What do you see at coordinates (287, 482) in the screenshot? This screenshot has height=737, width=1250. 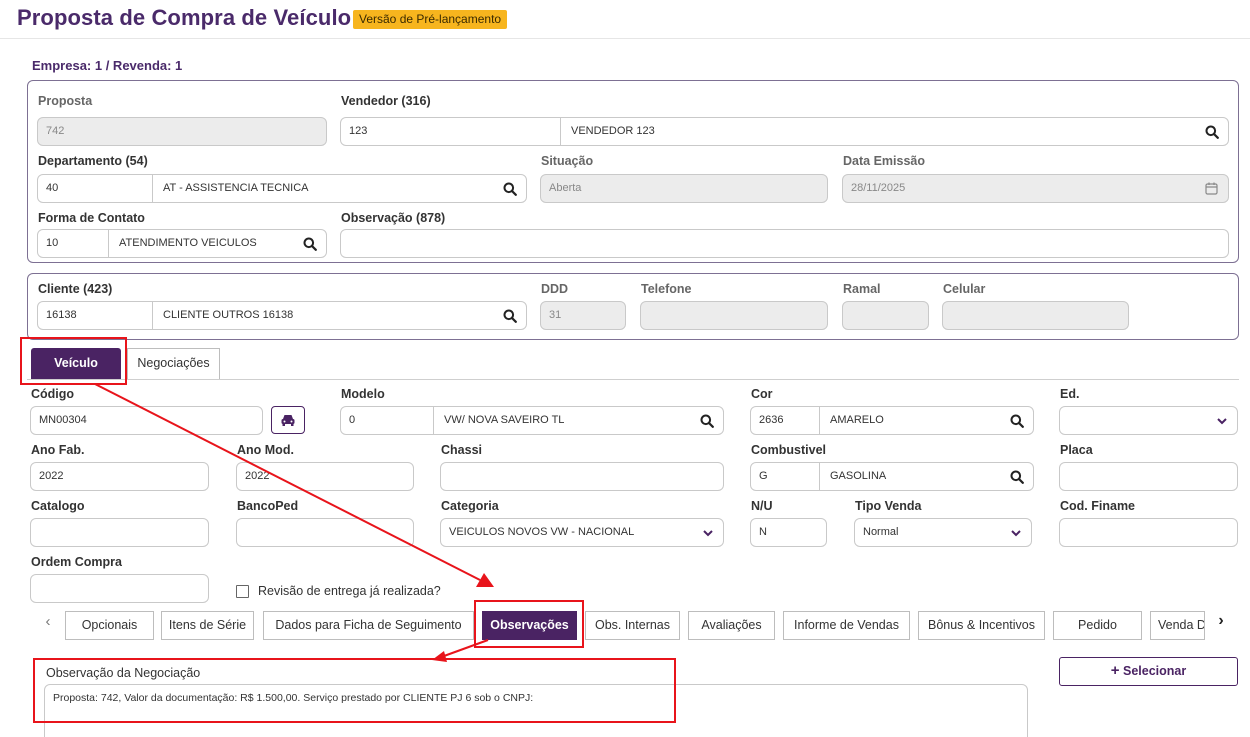 I see `annotation-arrow-veiculo-to-observacoes` at bounding box center [287, 482].